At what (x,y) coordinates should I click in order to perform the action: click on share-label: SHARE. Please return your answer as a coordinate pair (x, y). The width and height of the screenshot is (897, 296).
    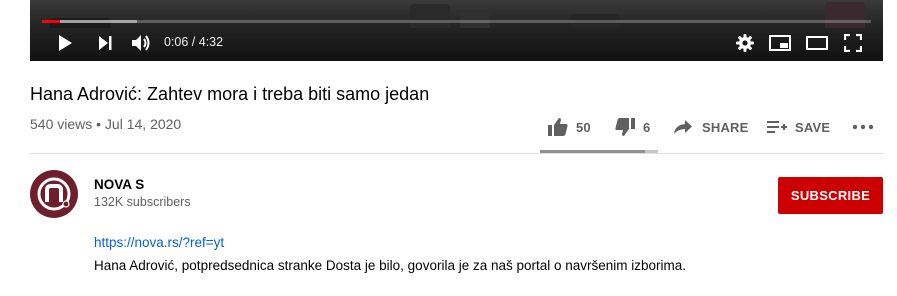
    Looking at the image, I should click on (725, 127).